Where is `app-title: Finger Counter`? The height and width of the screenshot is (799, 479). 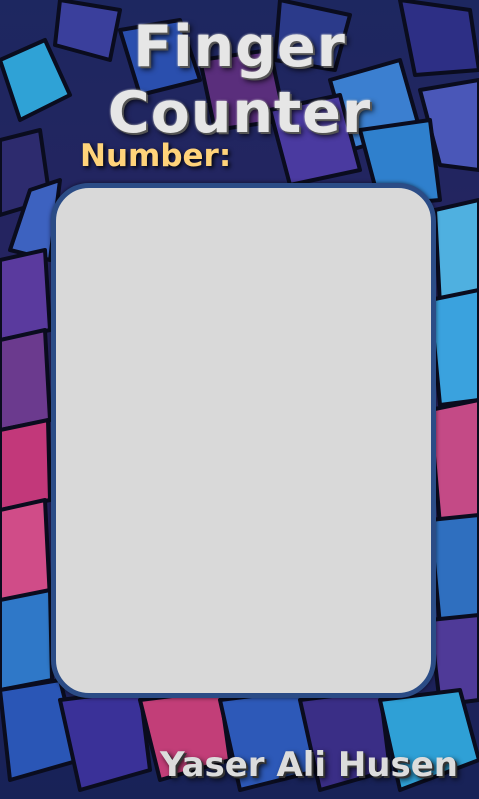
app-title: Finger Counter is located at coordinates (239, 80).